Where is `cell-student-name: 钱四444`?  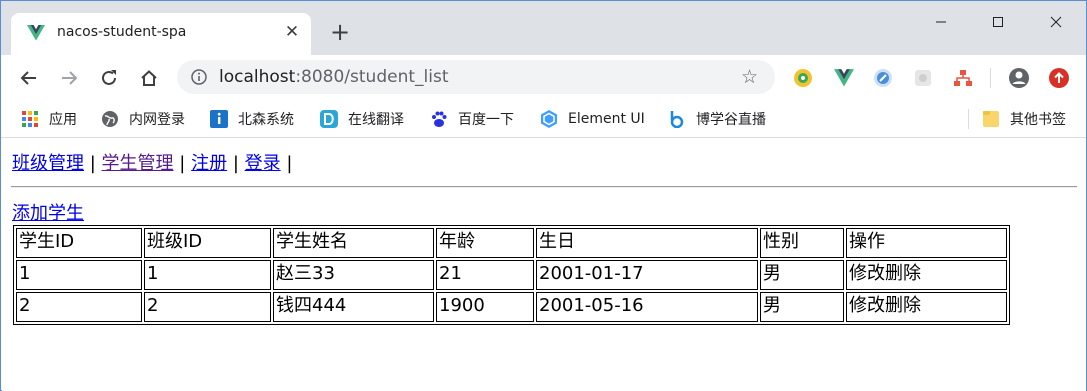 cell-student-name: 钱四444 is located at coordinates (353, 307).